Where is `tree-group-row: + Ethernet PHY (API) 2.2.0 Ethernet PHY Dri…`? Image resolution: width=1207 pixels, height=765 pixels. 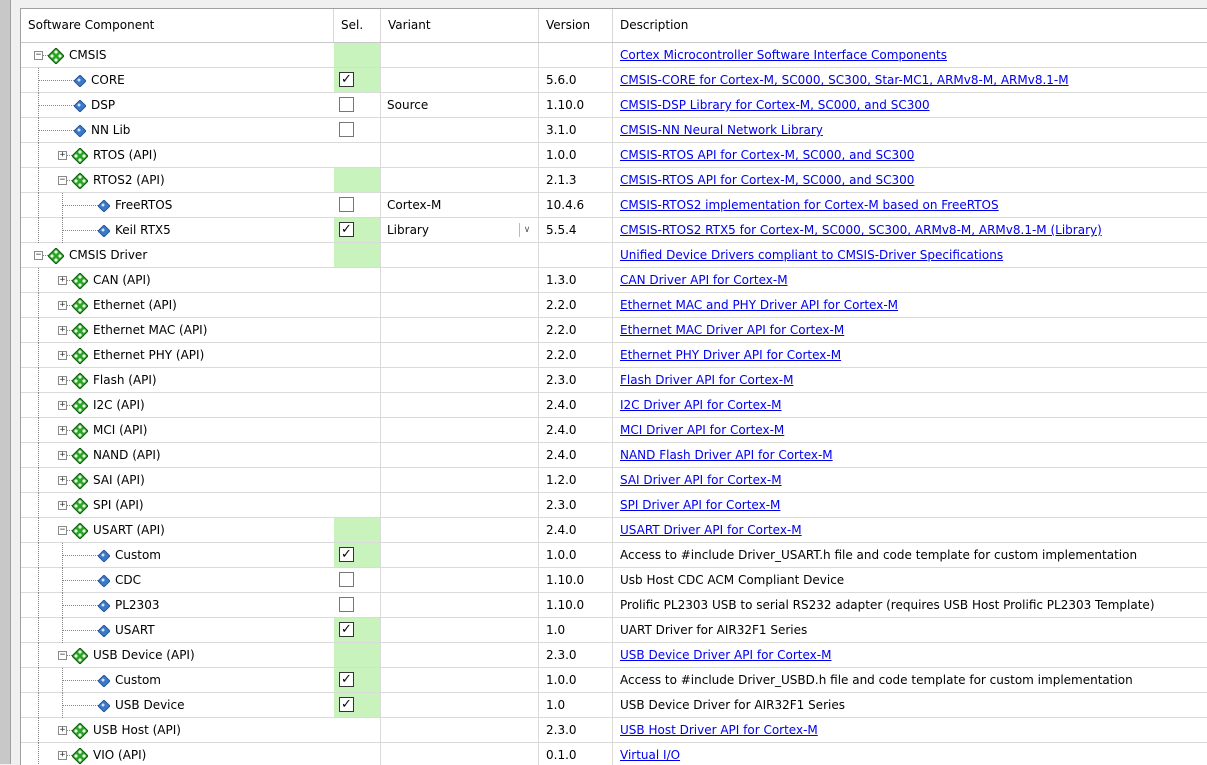
tree-group-row: + Ethernet PHY (API) 2.2.0 Ethernet PHY Dri… is located at coordinates (614, 355).